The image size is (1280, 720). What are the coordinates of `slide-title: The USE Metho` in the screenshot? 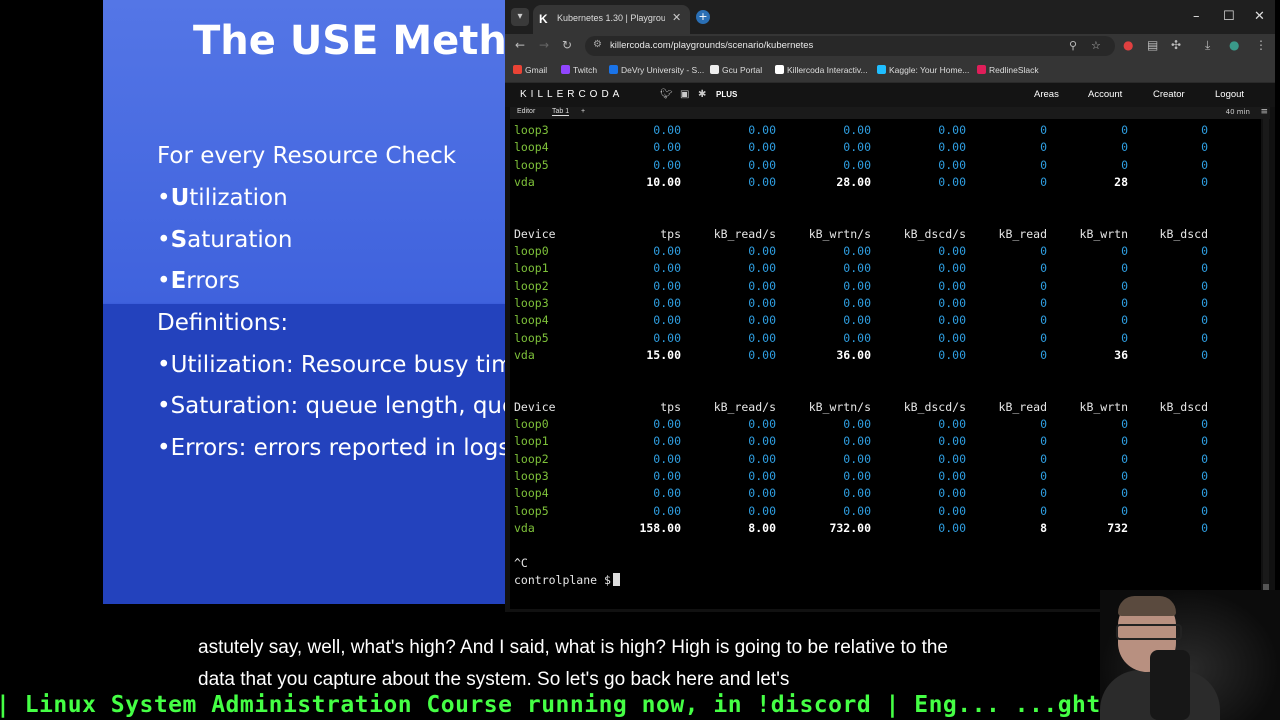 It's located at (353, 41).